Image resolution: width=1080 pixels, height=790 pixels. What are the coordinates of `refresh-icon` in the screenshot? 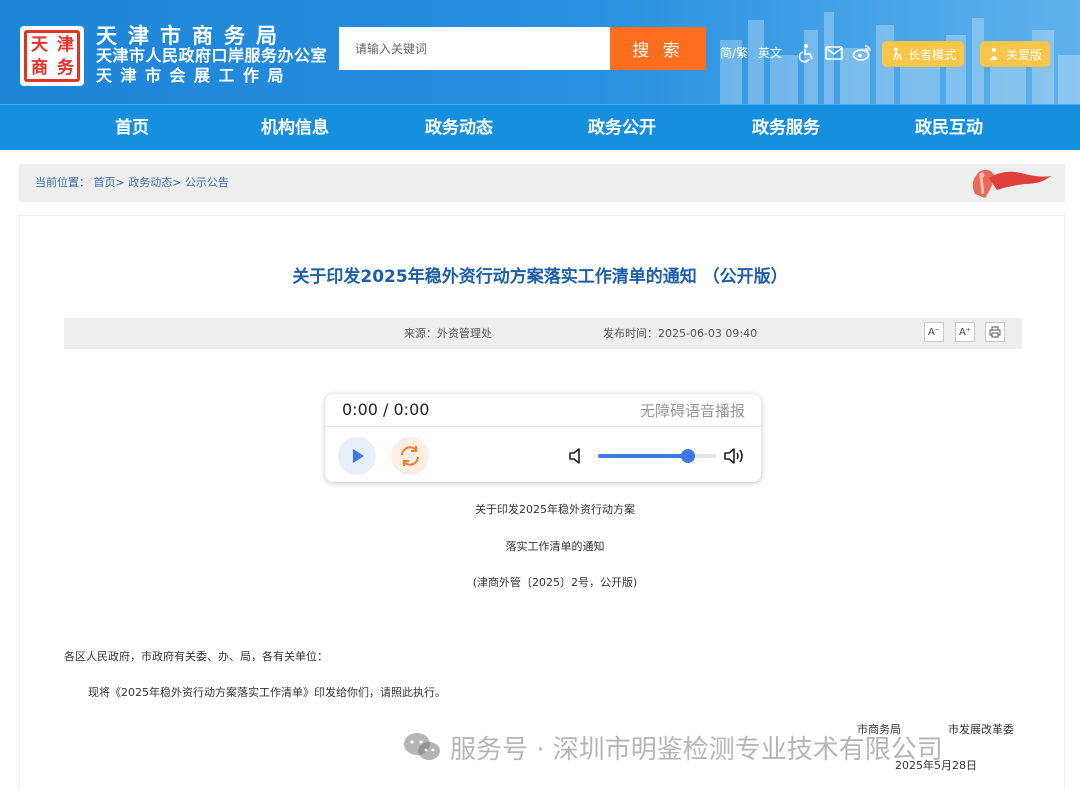 It's located at (410, 456).